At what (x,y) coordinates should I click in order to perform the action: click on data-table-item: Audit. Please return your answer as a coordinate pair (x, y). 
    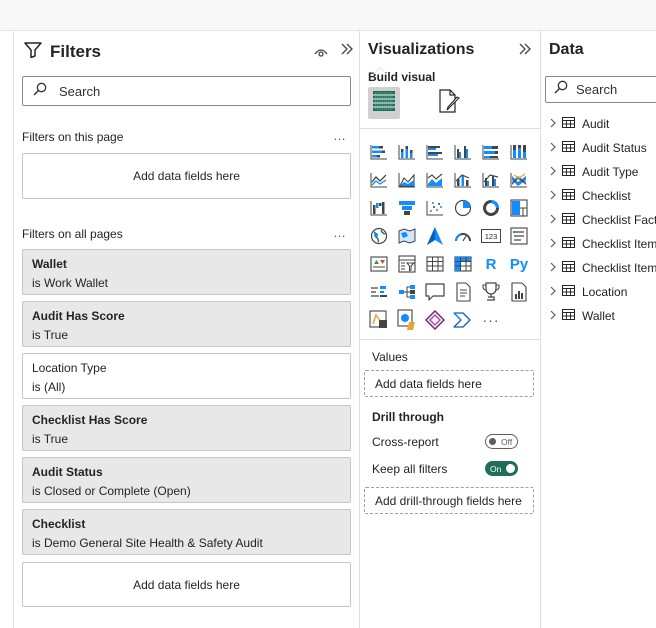
    Looking at the image, I should click on (579, 124).